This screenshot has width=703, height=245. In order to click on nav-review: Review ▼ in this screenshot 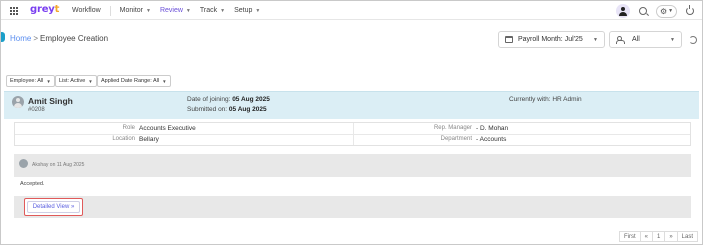, I will do `click(175, 10)`.